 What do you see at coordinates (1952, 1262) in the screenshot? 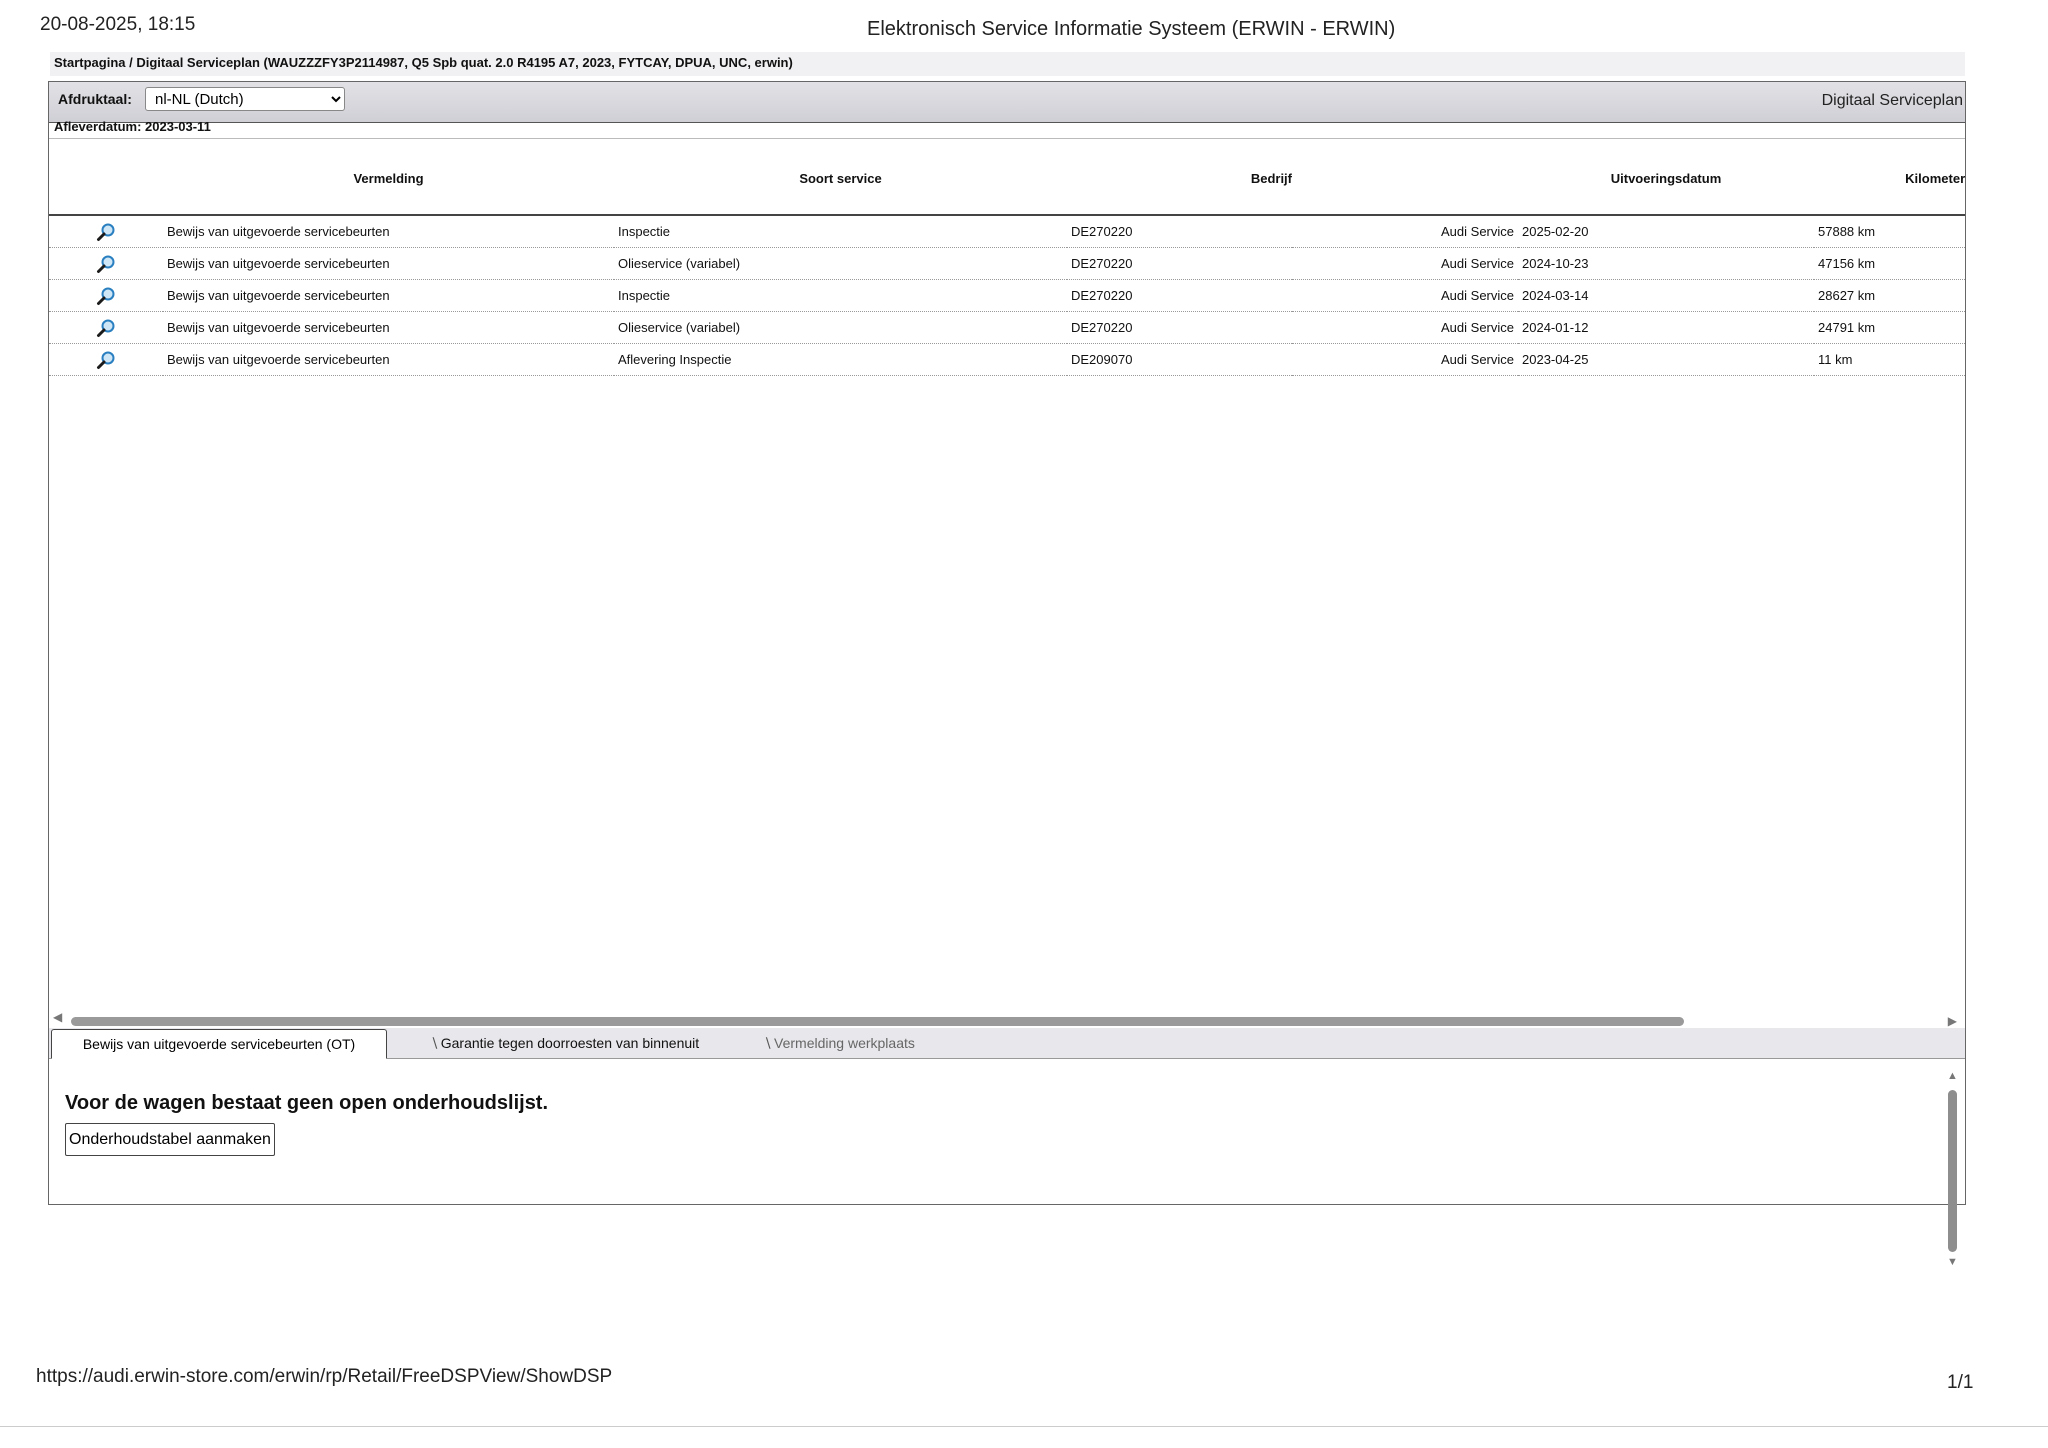
I see `scroll-down-icon: ▼` at bounding box center [1952, 1262].